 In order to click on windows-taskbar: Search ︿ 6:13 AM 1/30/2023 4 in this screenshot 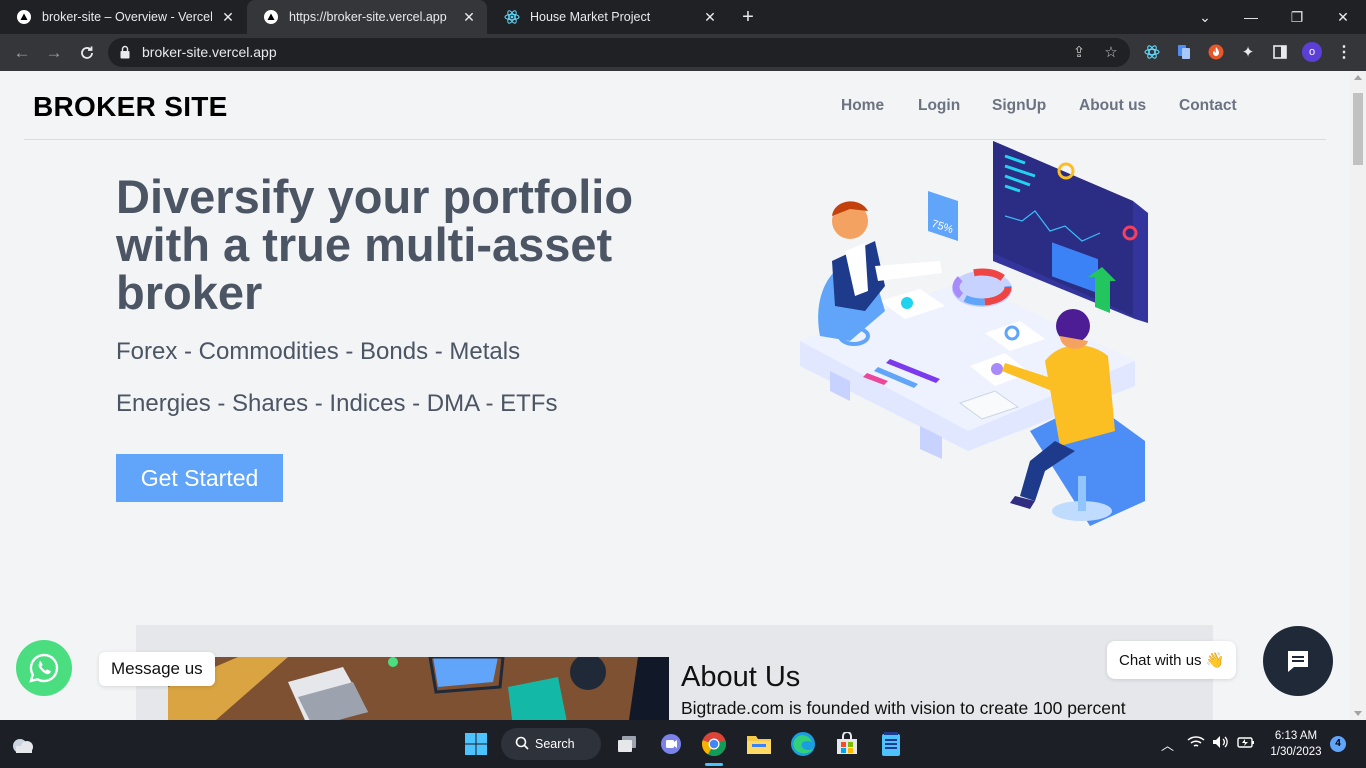, I will do `click(683, 744)`.